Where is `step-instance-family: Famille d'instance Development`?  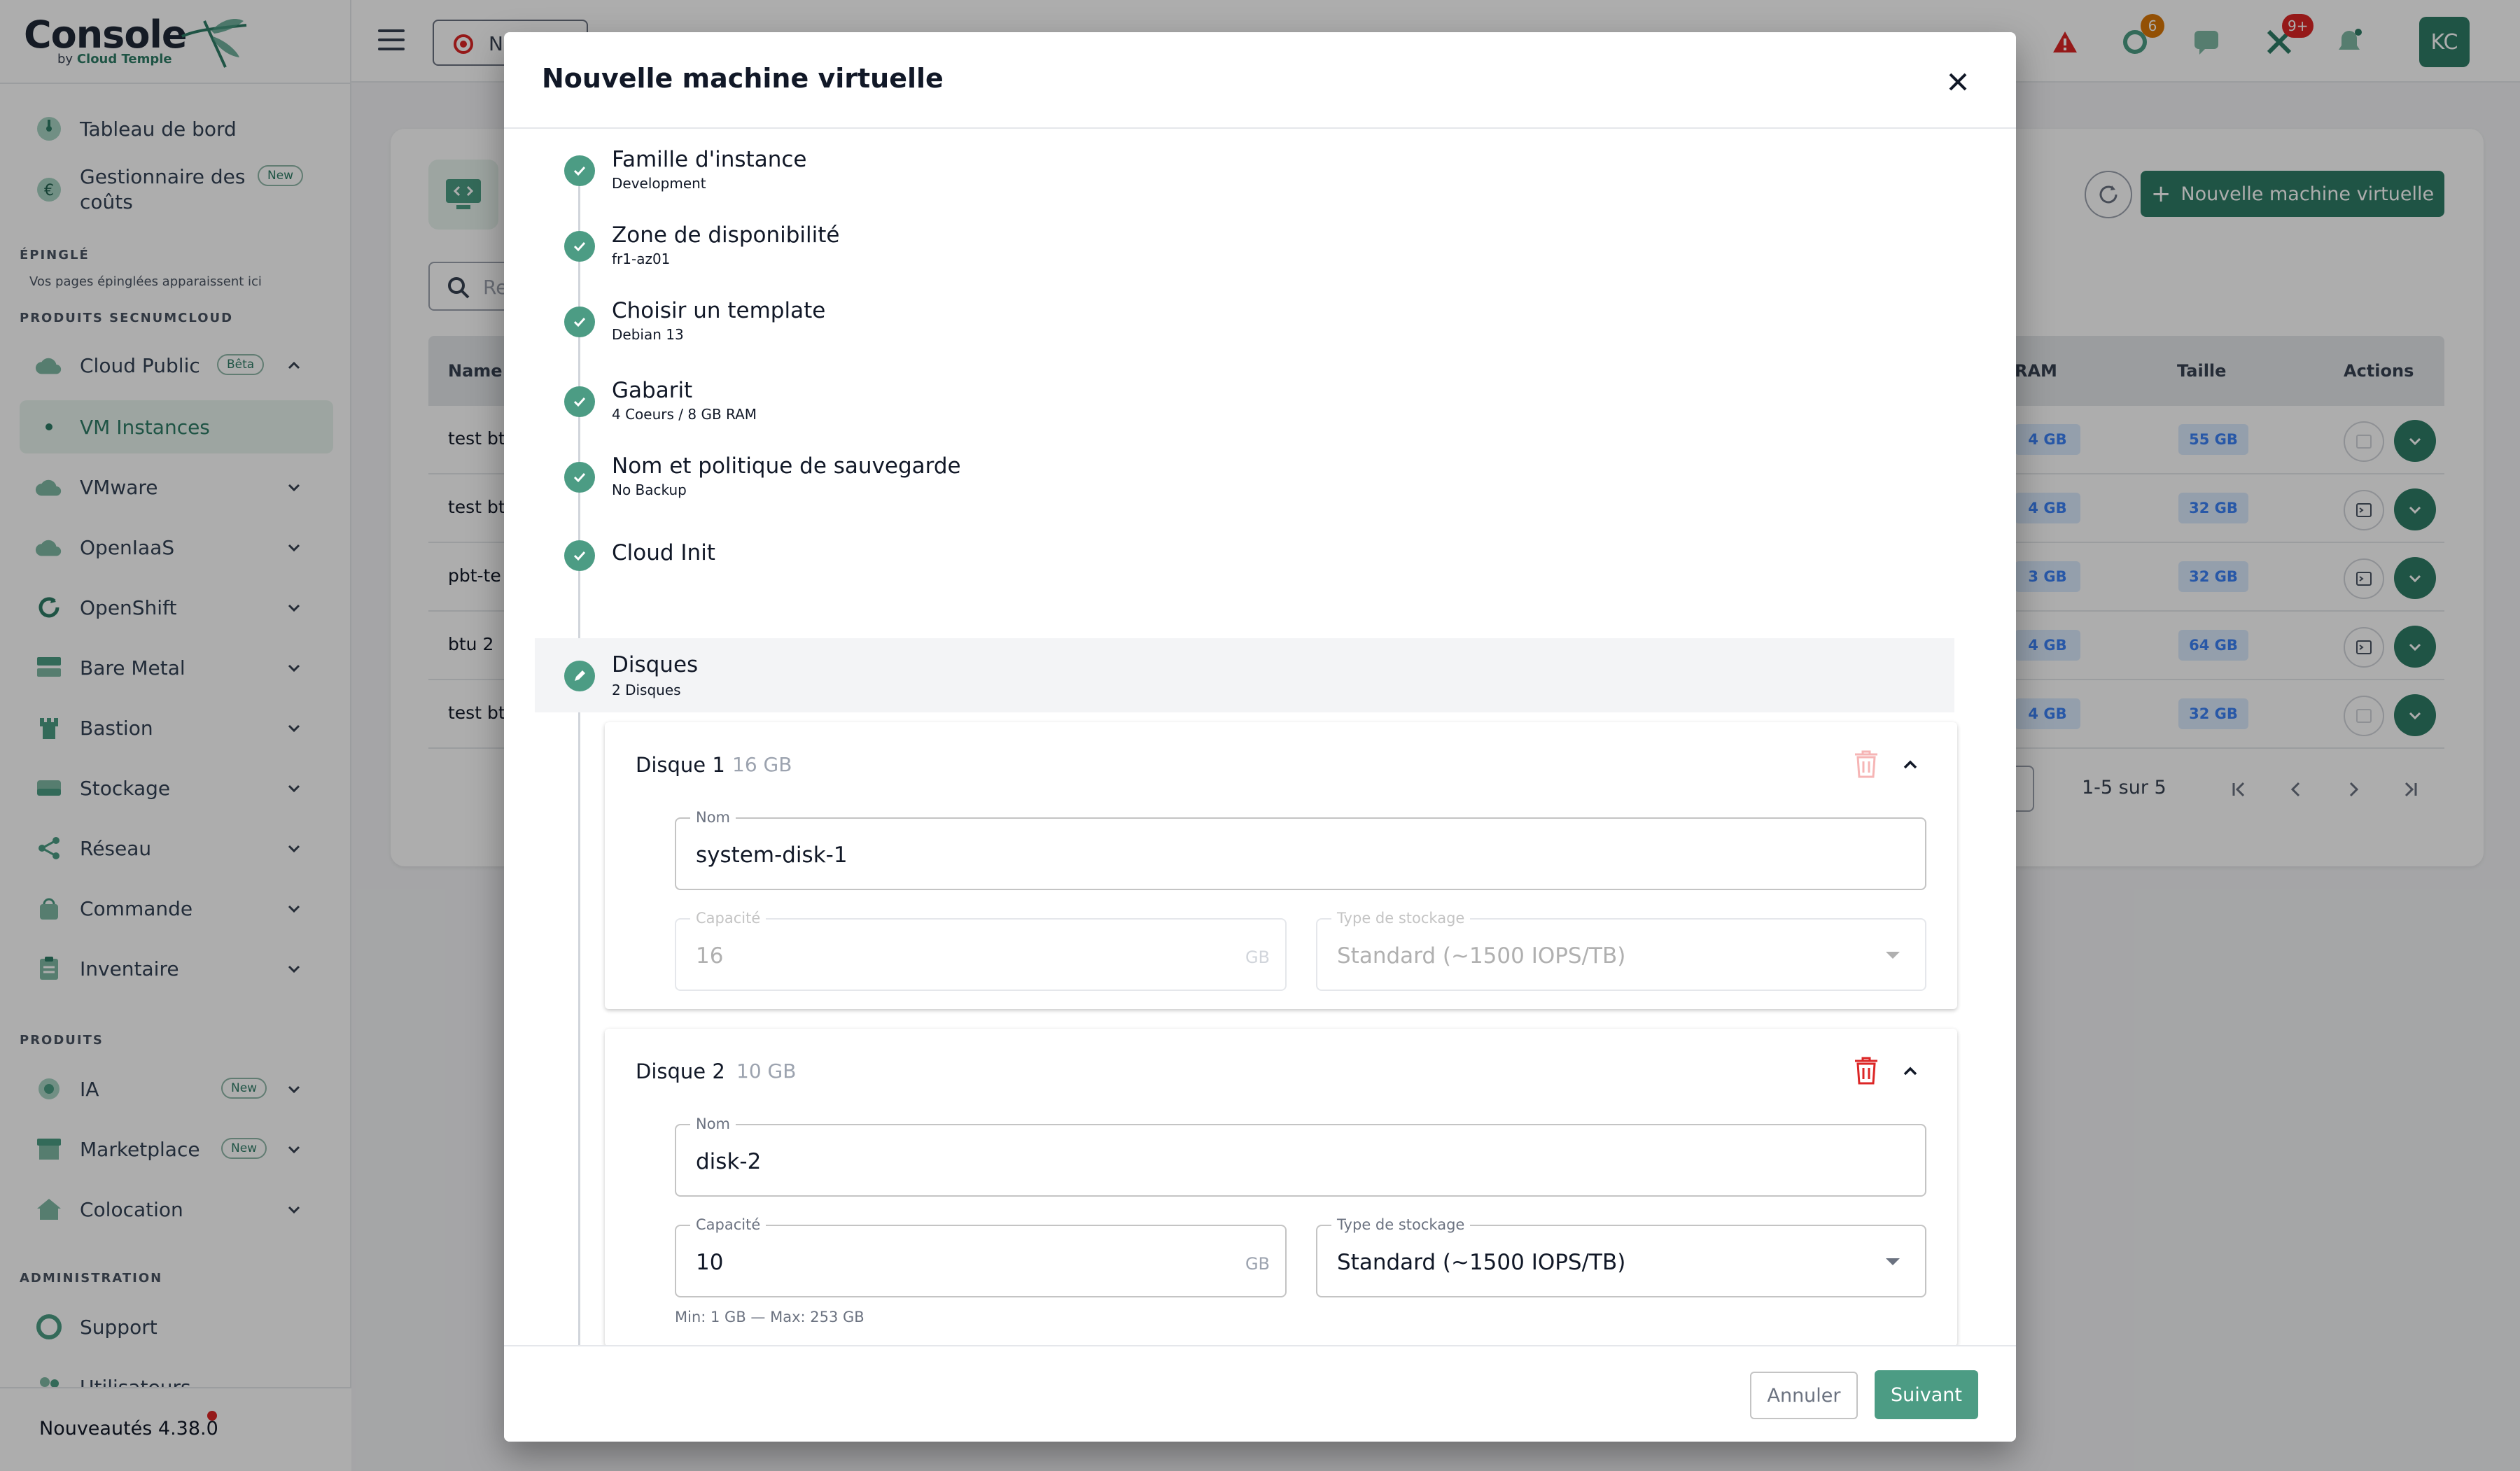
step-instance-family: Famille d'instance Development is located at coordinates (1244, 163).